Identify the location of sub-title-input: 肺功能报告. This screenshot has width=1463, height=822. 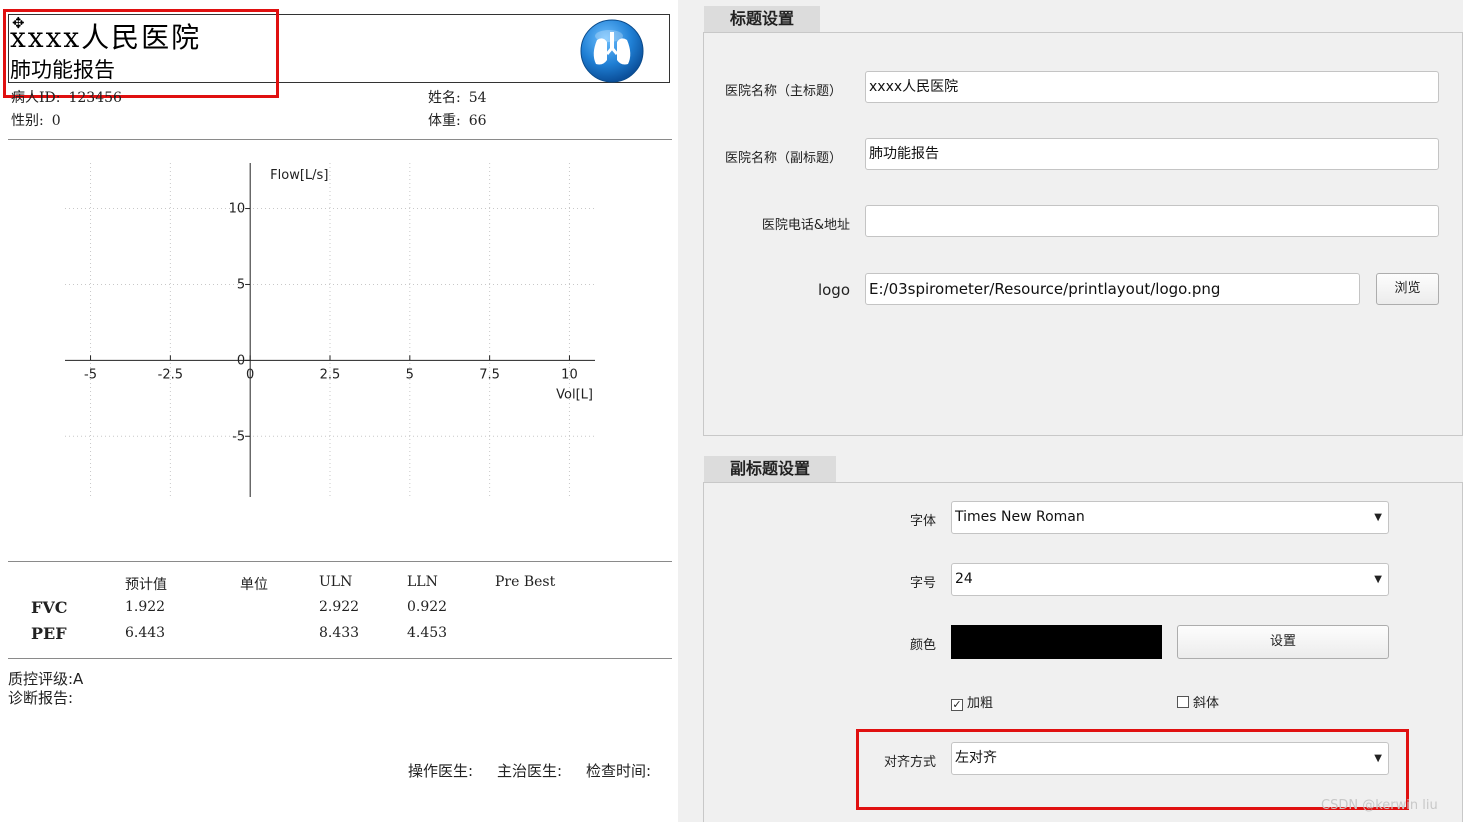
(1152, 154).